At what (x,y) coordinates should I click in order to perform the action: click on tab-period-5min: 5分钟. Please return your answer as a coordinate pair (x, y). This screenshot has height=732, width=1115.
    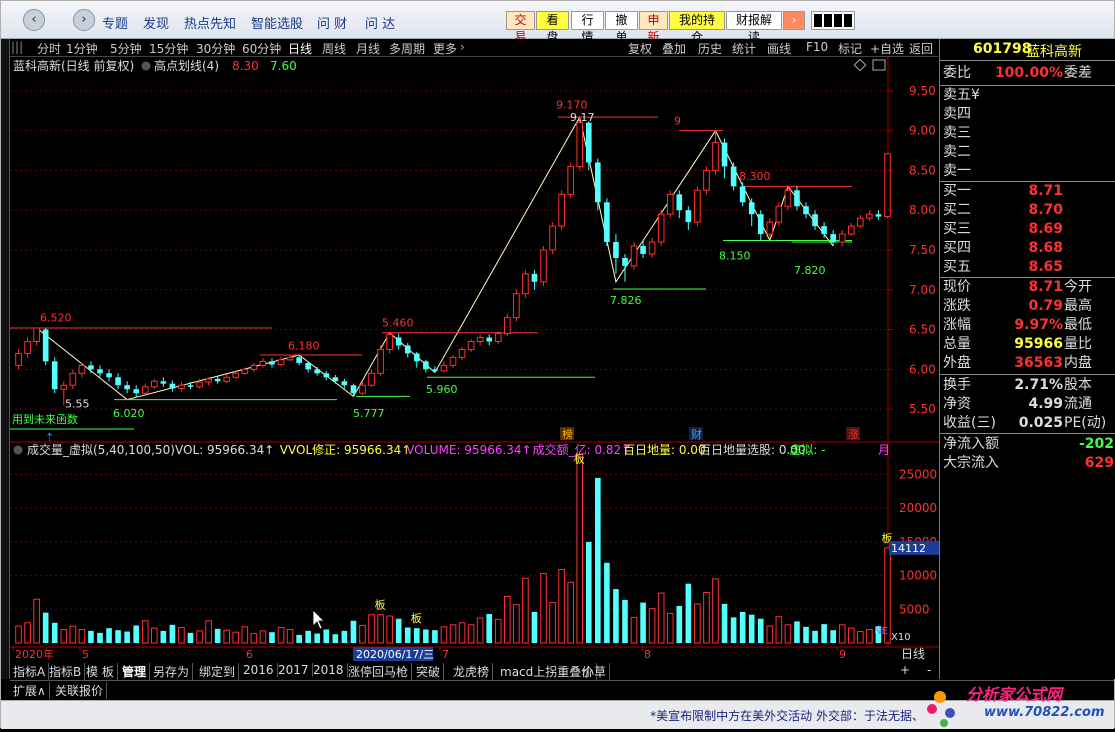
    Looking at the image, I should click on (126, 48).